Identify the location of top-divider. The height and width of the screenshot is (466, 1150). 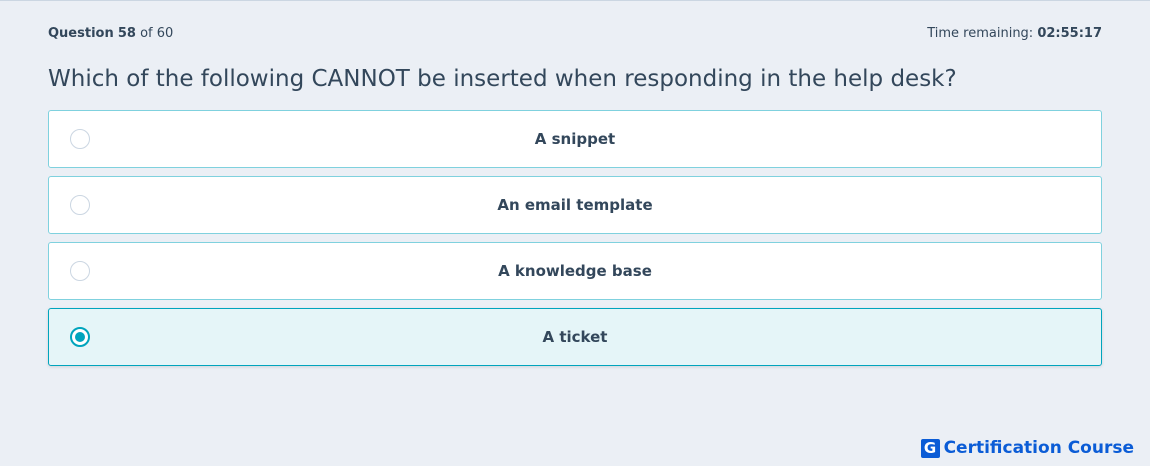
(575, 0).